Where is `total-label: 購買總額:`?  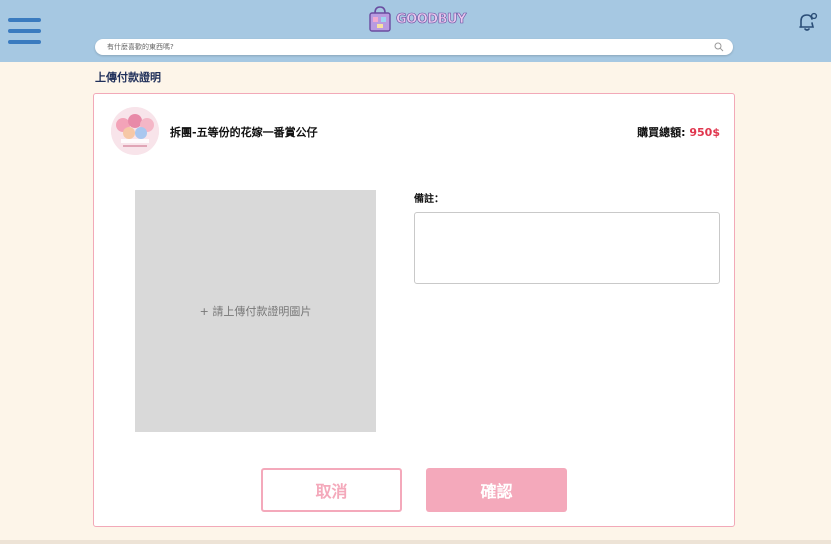
total-label: 購買總額: is located at coordinates (663, 132).